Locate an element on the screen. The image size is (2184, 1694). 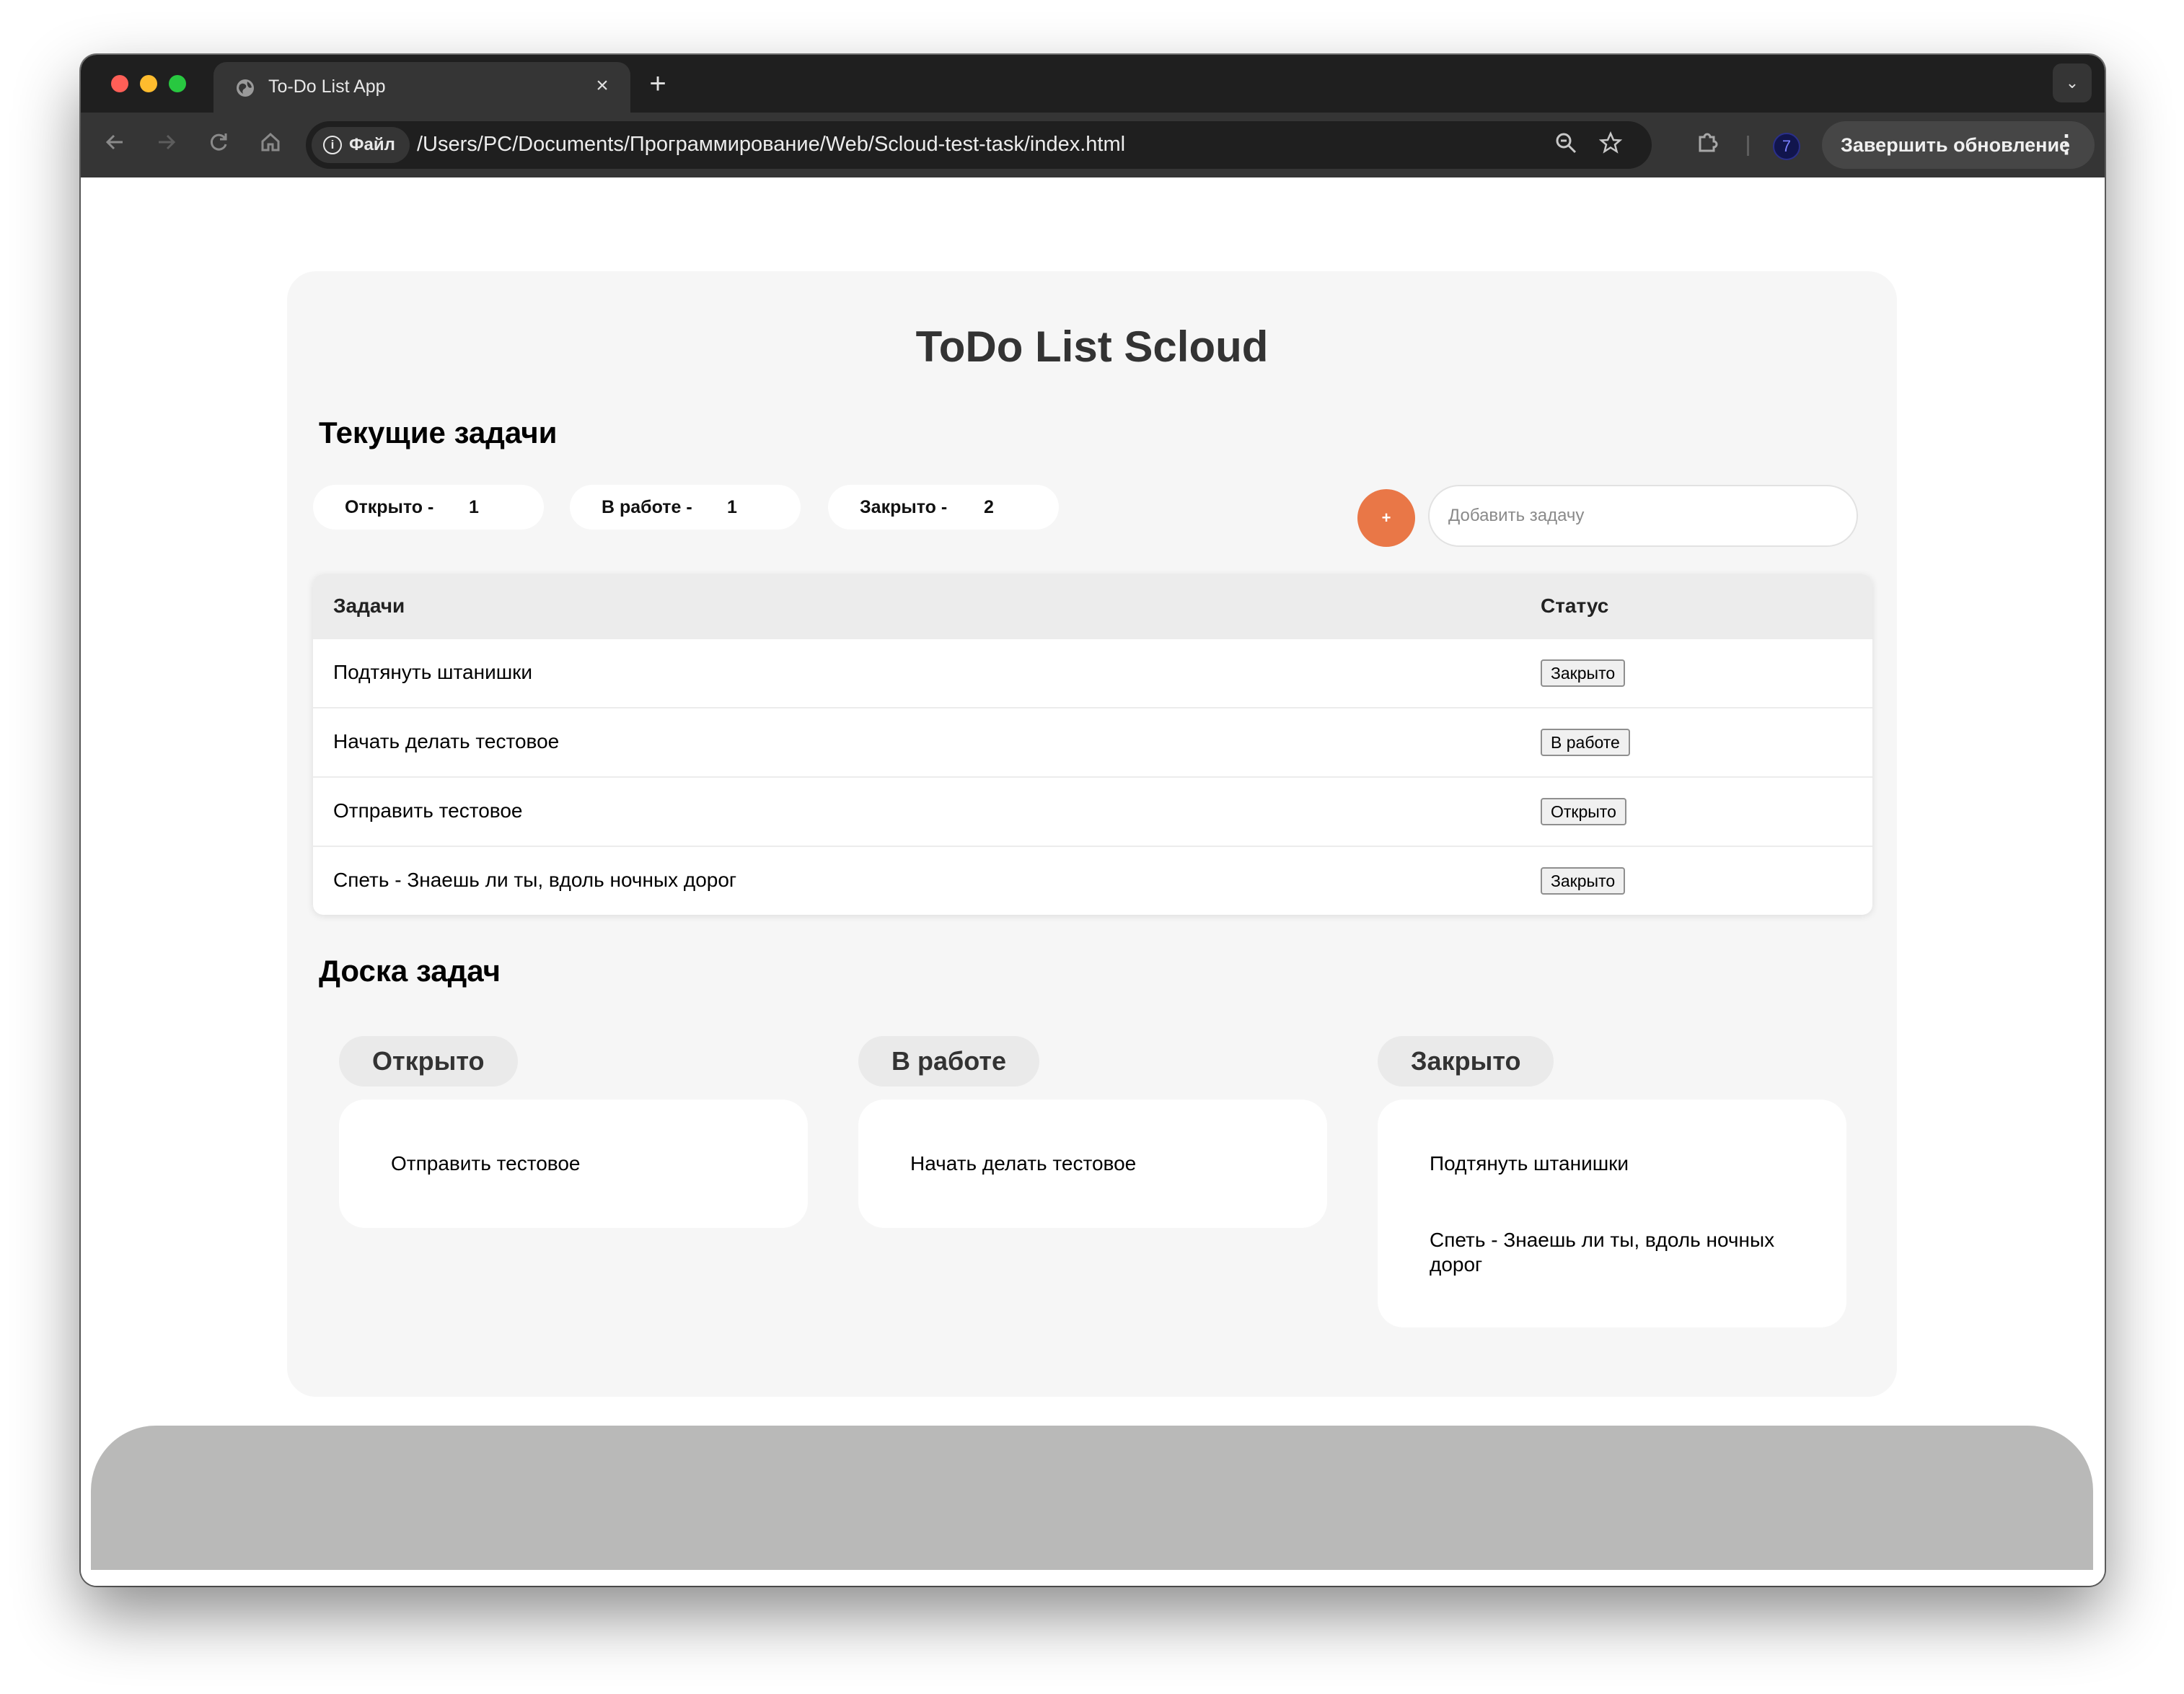
more-icon: ⋮ is located at coordinates (2066, 144).